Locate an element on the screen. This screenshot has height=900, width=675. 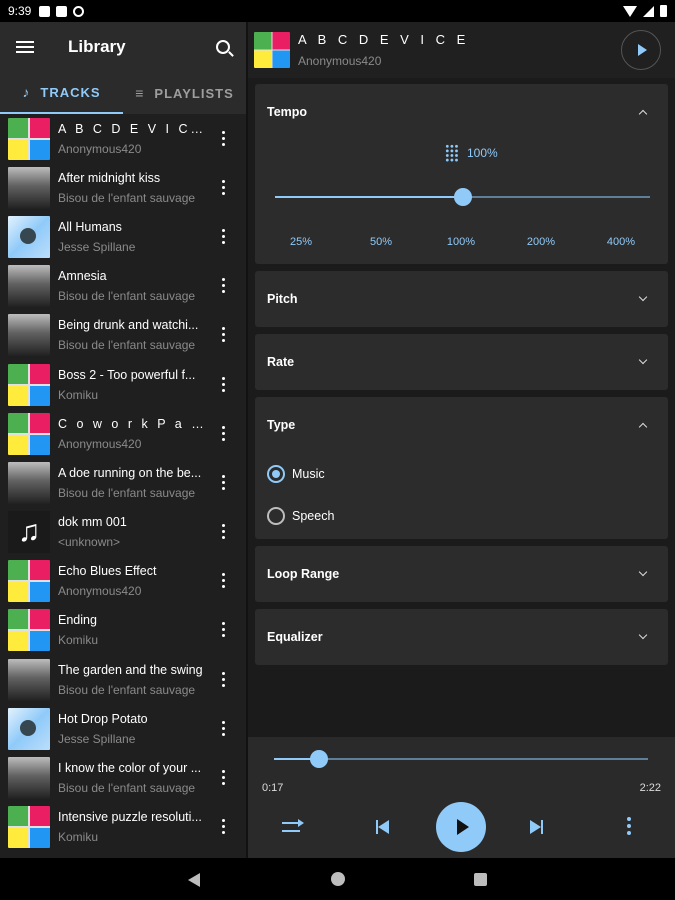
track-item: All Humans Jesse Spillane is located at coordinates (123, 236).